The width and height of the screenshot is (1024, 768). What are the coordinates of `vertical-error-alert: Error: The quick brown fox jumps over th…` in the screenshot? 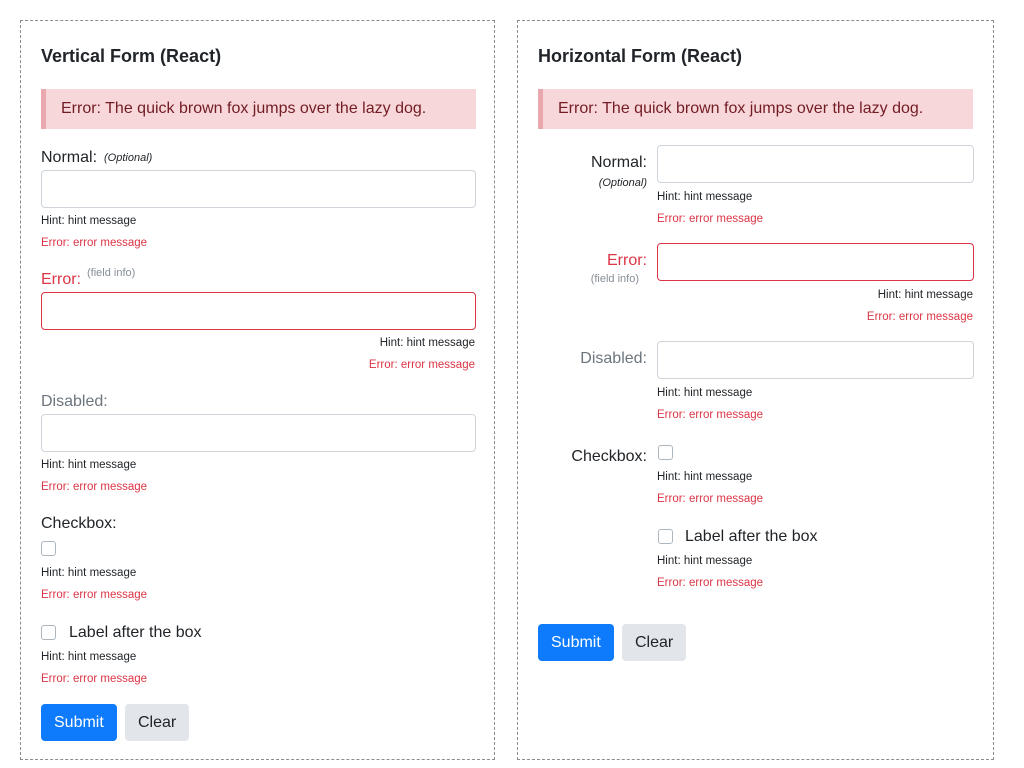 It's located at (258, 109).